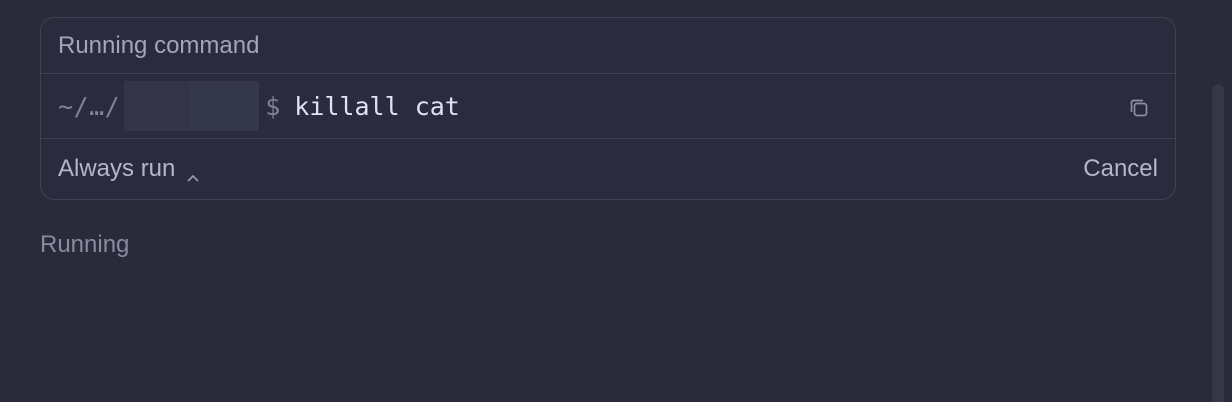 This screenshot has width=1232, height=402. I want to click on command-row: ~/…/ $ killall cat, so click(608, 106).